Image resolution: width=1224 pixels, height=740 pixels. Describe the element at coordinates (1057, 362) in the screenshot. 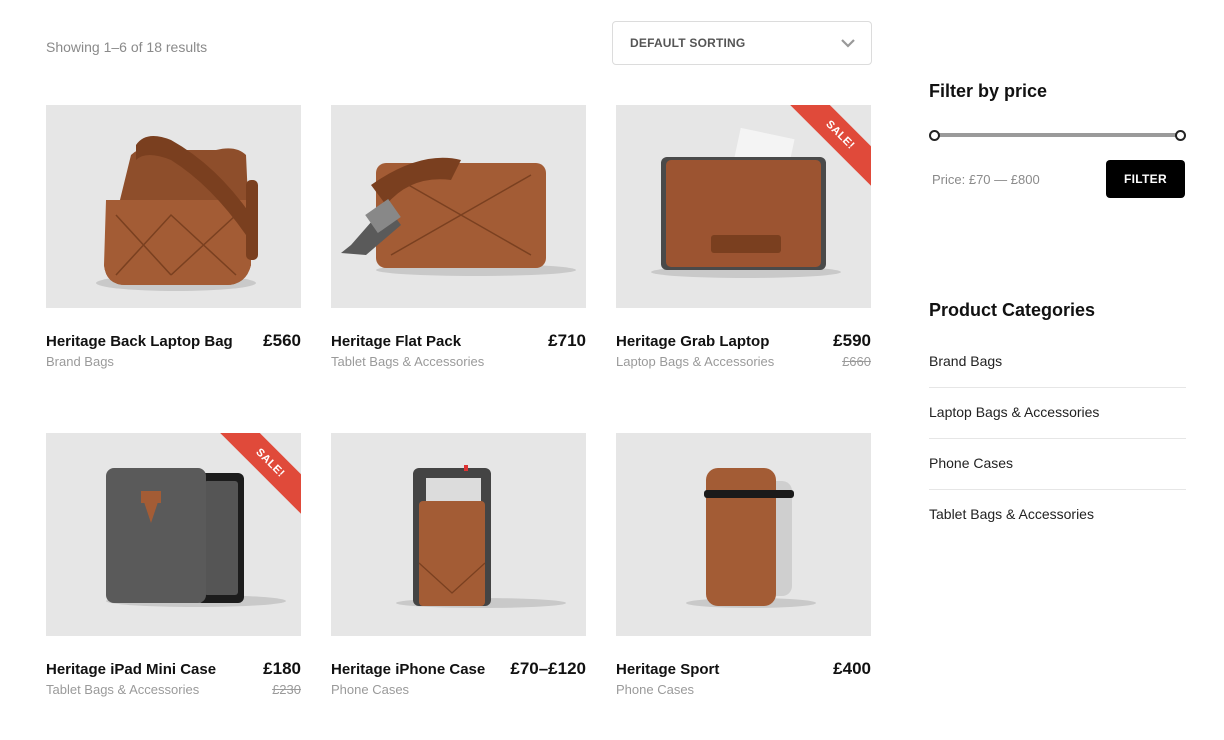

I see `category-link-brand-bags: Brand Bags` at that location.